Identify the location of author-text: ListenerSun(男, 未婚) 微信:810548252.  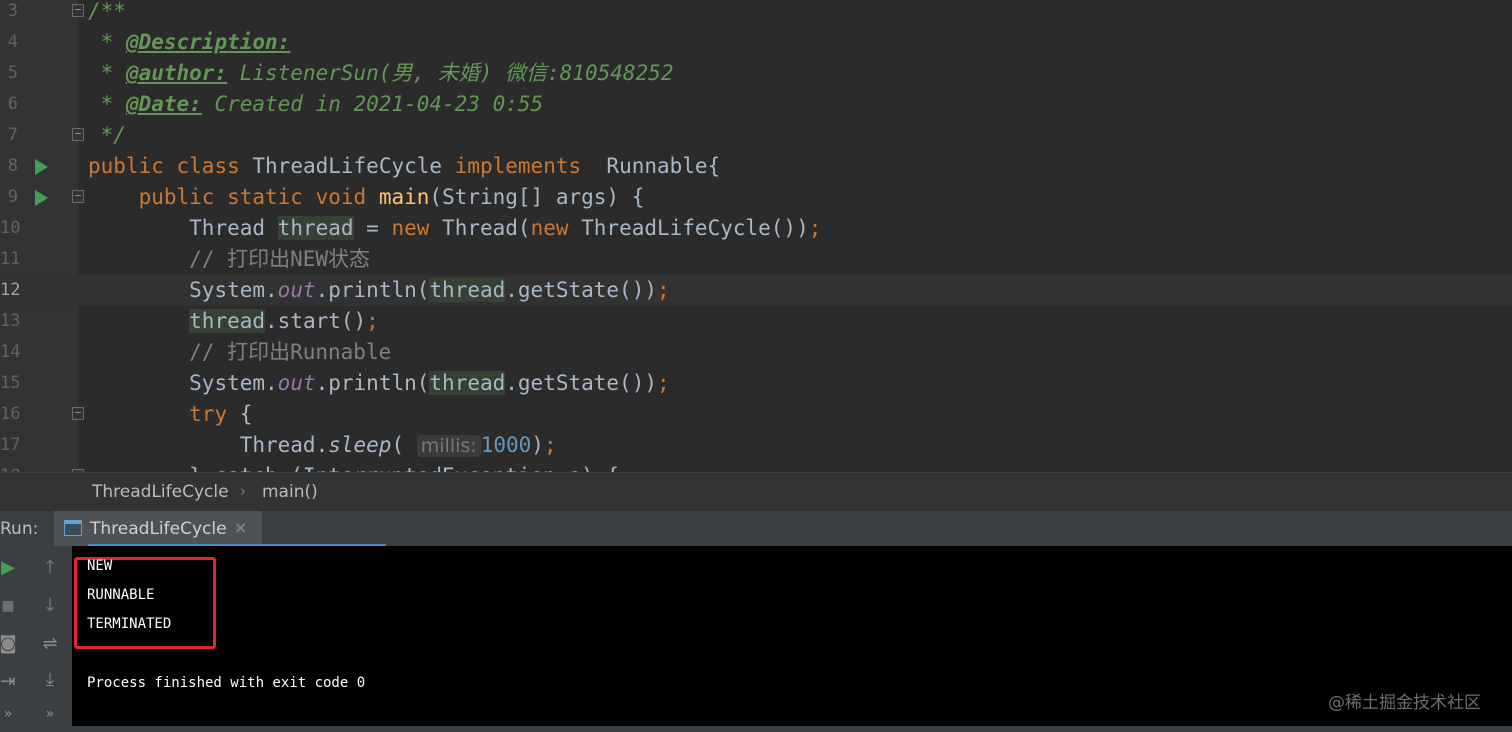
(450, 73).